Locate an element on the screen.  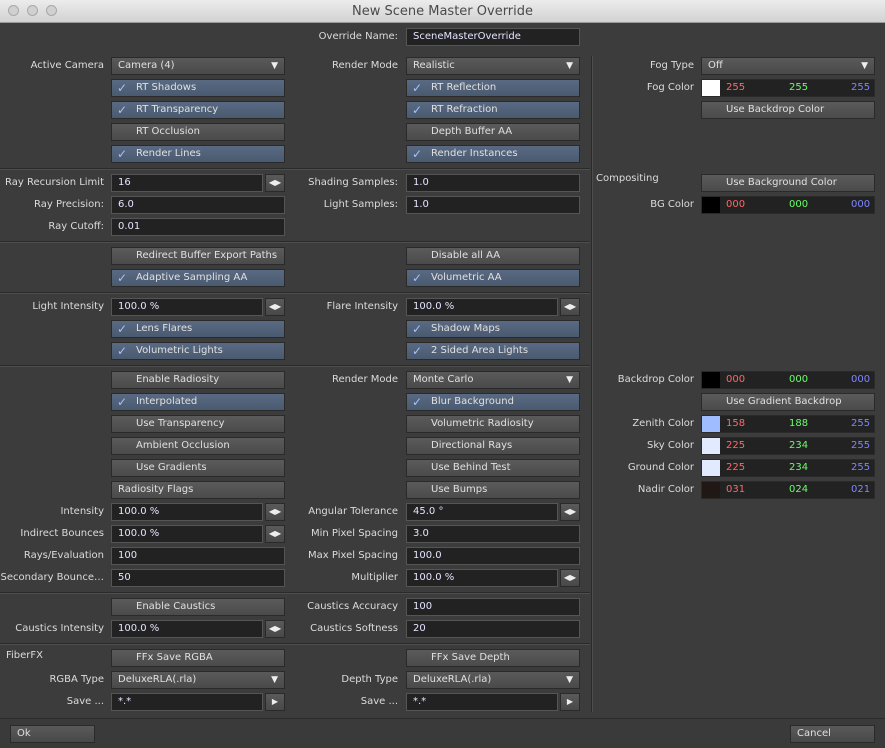
sky-color-red: 225 is located at coordinates (735, 446).